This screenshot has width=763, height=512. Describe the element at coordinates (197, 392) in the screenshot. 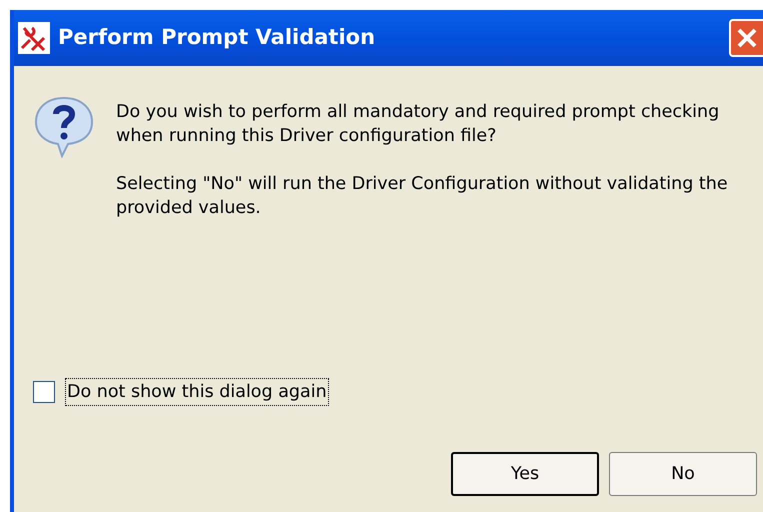

I see `checkbox-label: Do not show this dialog again` at that location.